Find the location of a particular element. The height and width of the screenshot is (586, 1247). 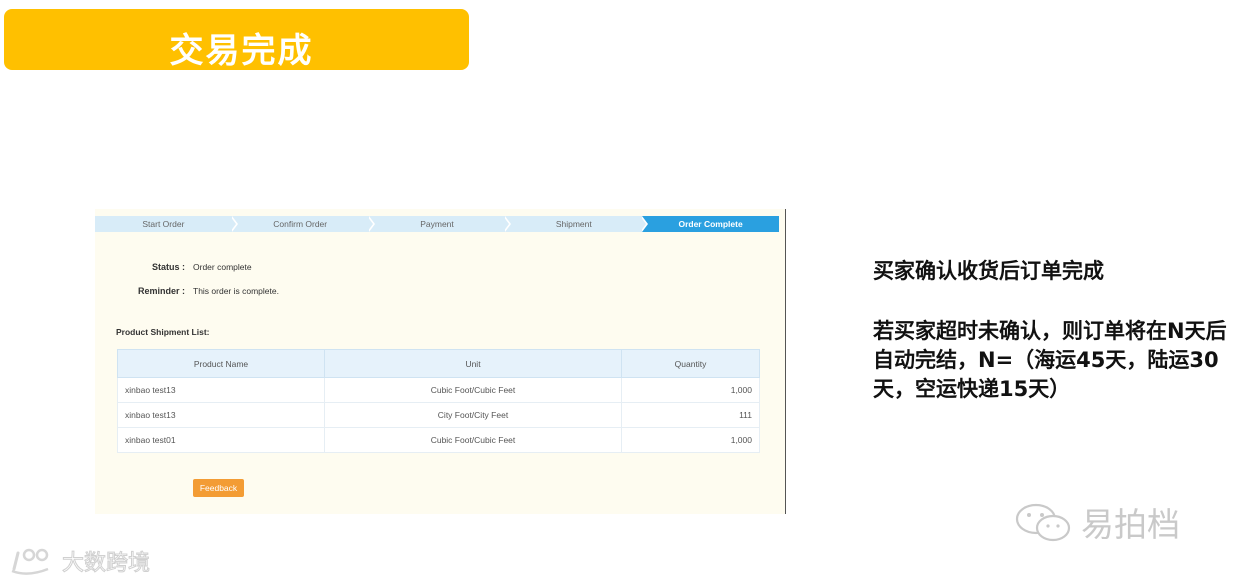

step-payment: Payment is located at coordinates (440, 224).